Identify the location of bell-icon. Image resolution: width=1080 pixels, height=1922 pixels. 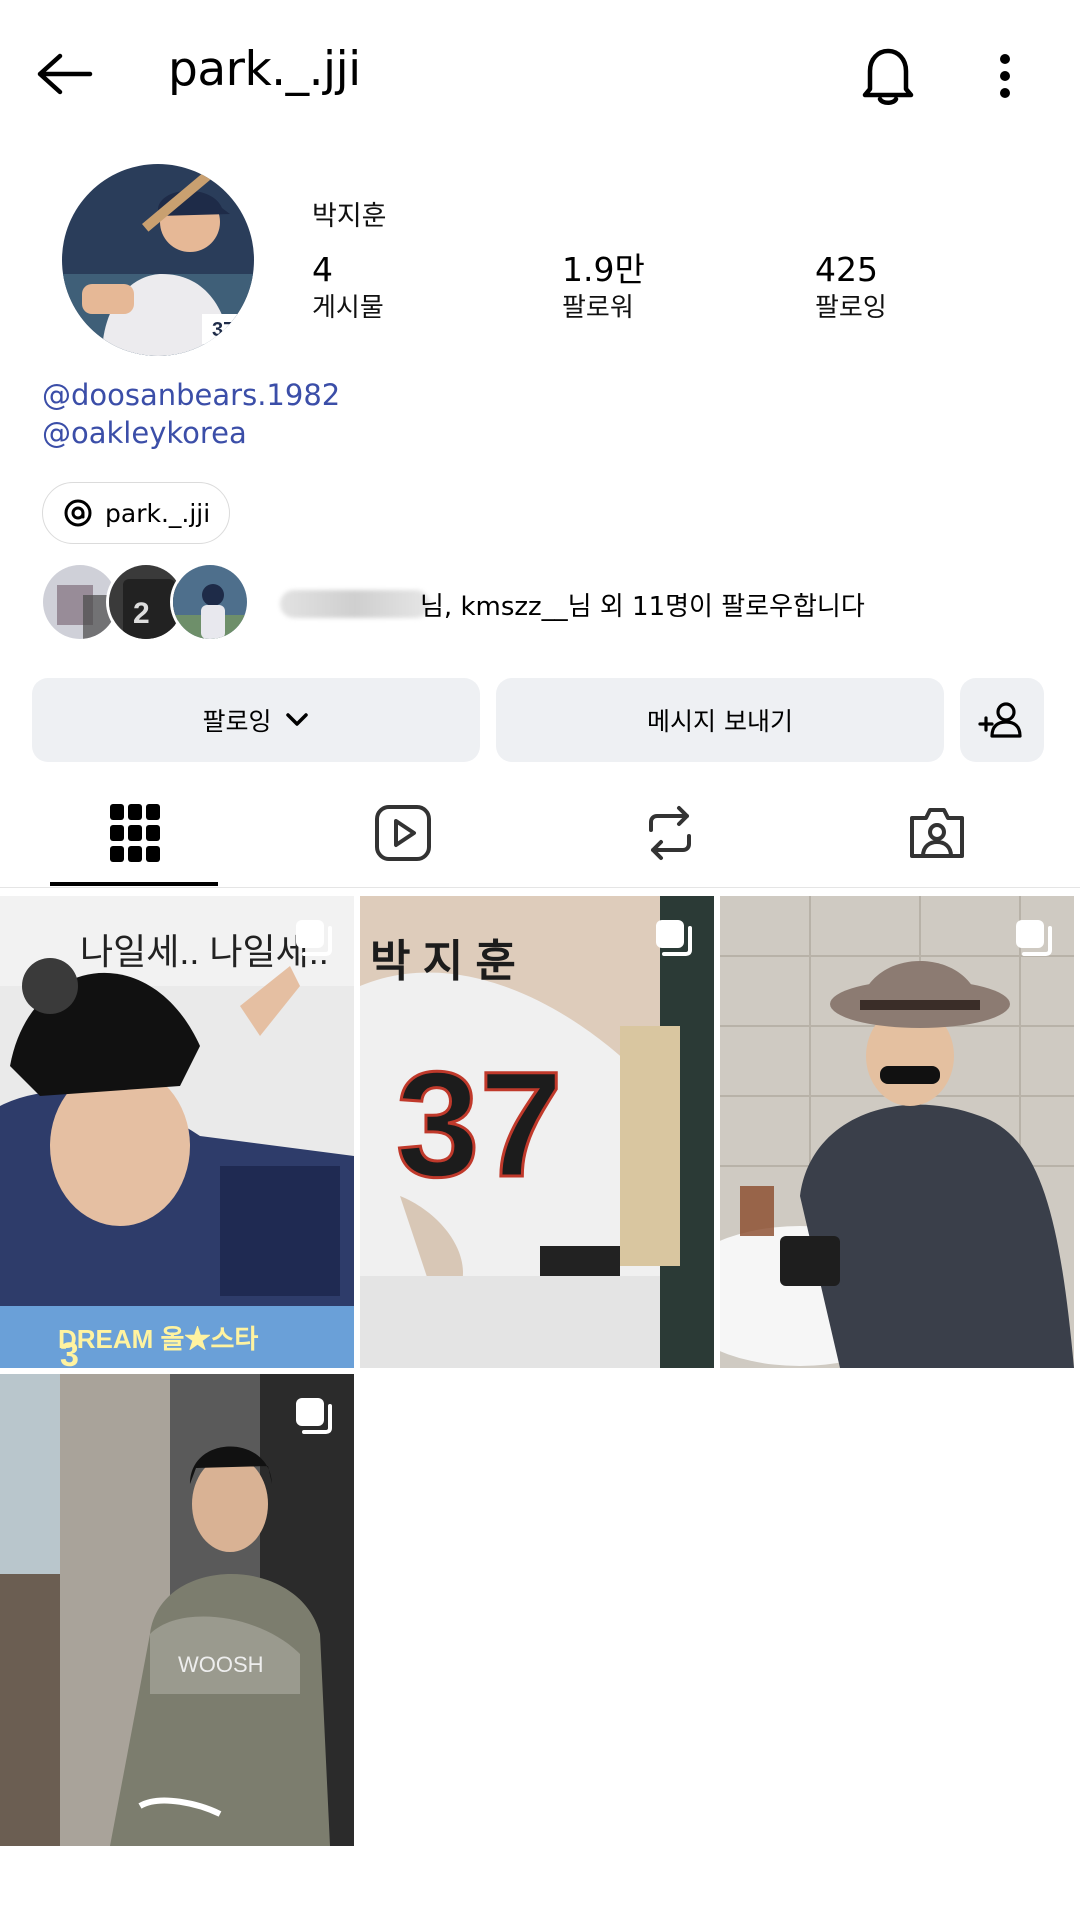
(888, 76).